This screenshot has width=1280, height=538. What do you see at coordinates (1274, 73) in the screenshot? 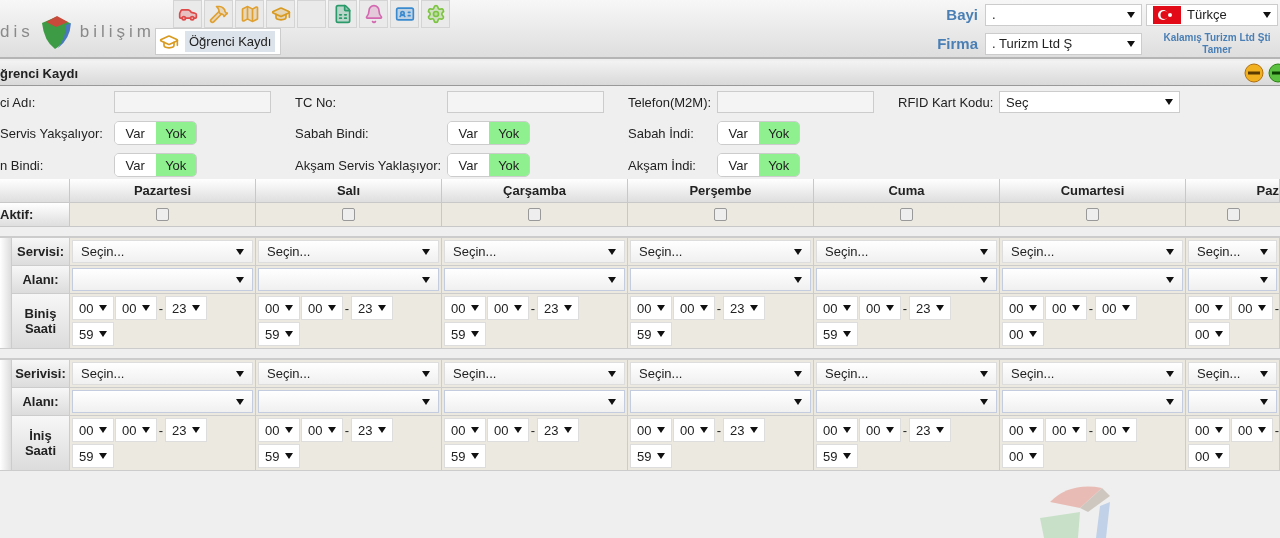
I see `add-icon` at bounding box center [1274, 73].